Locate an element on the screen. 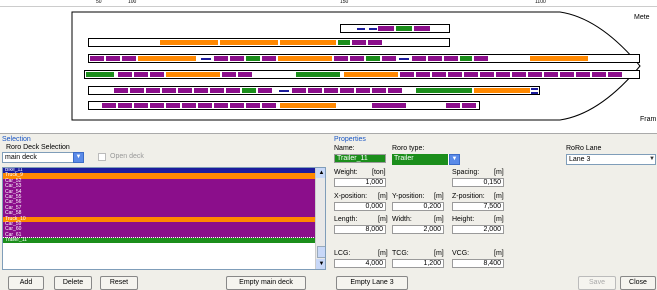  vcg-field: 8,400 is located at coordinates (478, 263).